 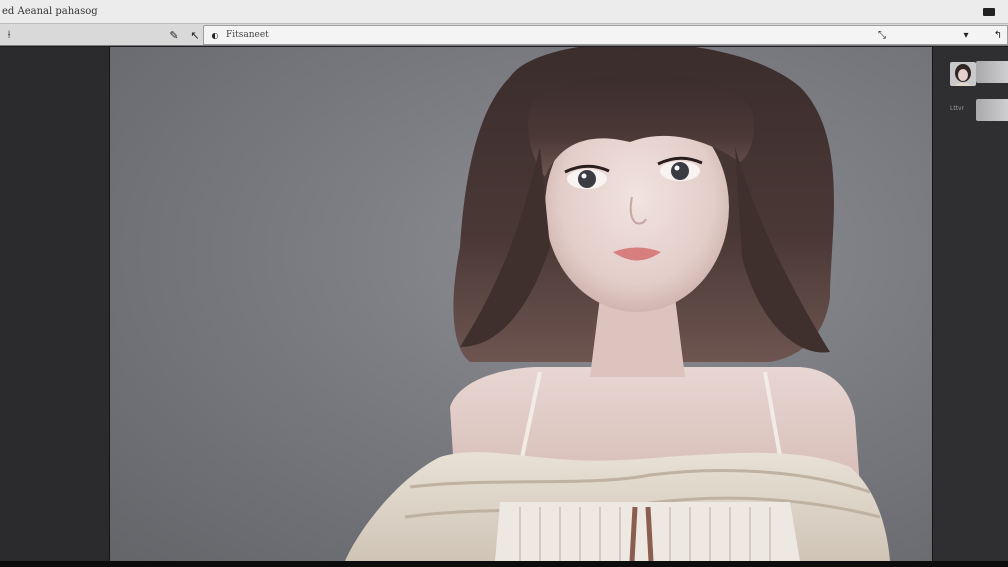 What do you see at coordinates (174, 35) in the screenshot?
I see `brush-tool-icon: ✎` at bounding box center [174, 35].